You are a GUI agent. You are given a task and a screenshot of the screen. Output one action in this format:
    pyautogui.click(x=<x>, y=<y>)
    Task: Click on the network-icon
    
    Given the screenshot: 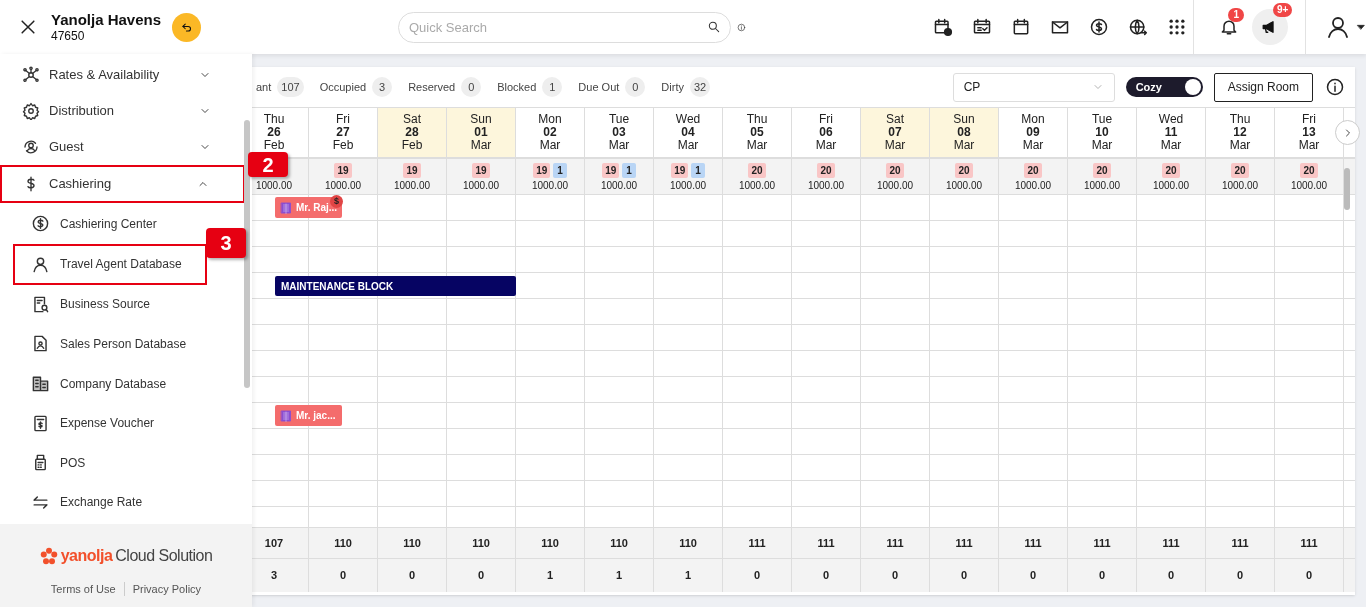 What is the action you would take?
    pyautogui.click(x=31, y=75)
    